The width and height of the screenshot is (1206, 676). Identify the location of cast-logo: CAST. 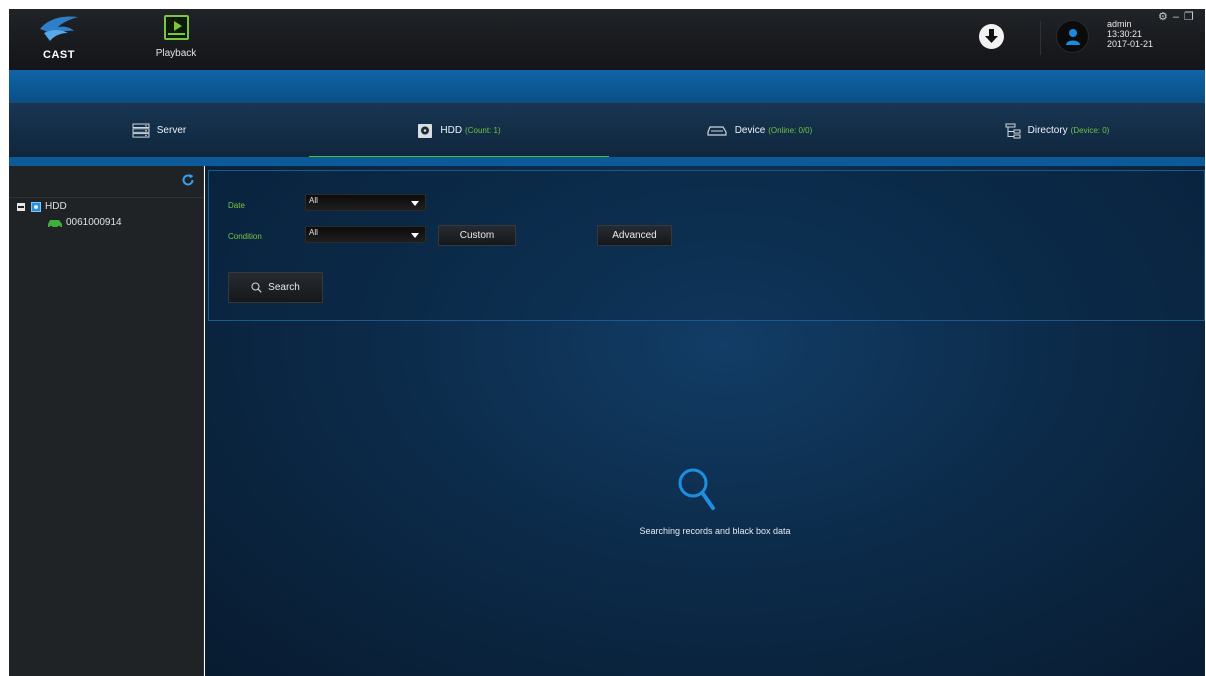
(59, 39).